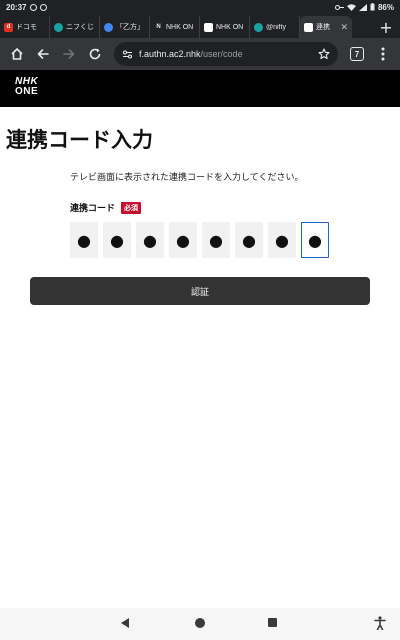  I want to click on more-vertical-icon, so click(383, 54).